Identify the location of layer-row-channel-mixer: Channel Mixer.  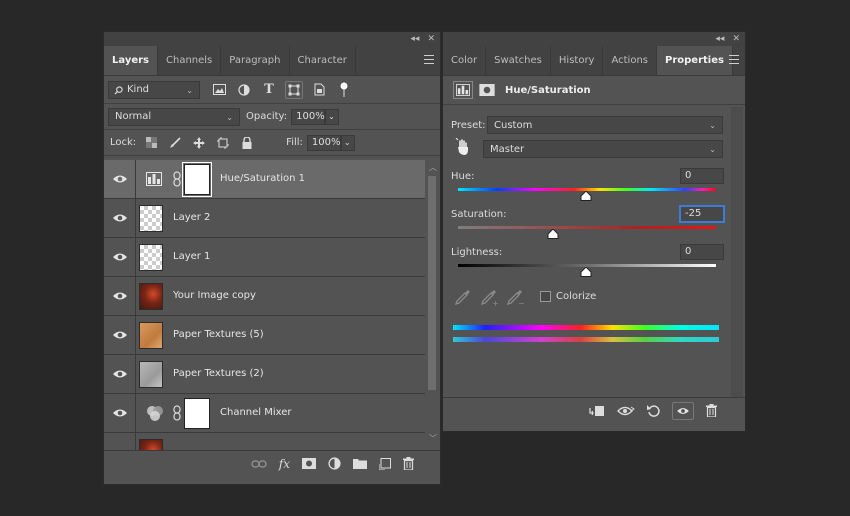
(264, 413).